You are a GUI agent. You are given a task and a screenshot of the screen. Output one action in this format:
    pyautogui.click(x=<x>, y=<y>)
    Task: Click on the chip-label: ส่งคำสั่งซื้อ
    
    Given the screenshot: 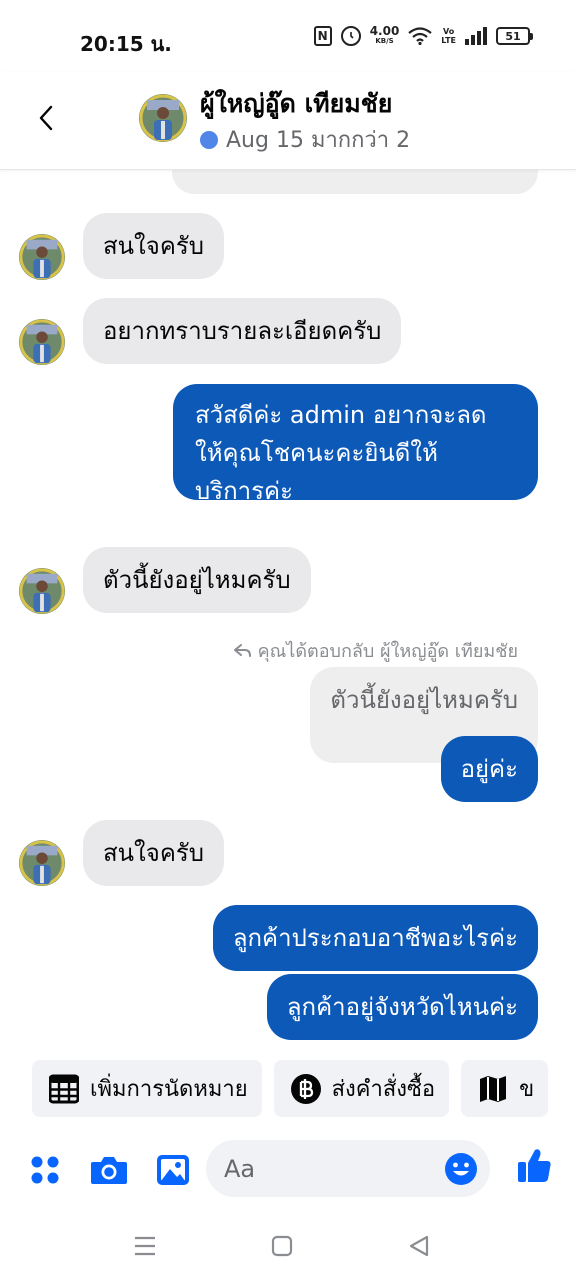 What is the action you would take?
    pyautogui.click(x=383, y=1089)
    